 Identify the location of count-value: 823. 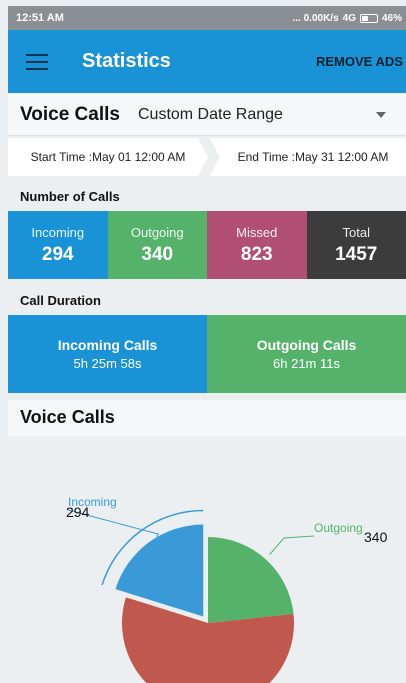
(256, 254).